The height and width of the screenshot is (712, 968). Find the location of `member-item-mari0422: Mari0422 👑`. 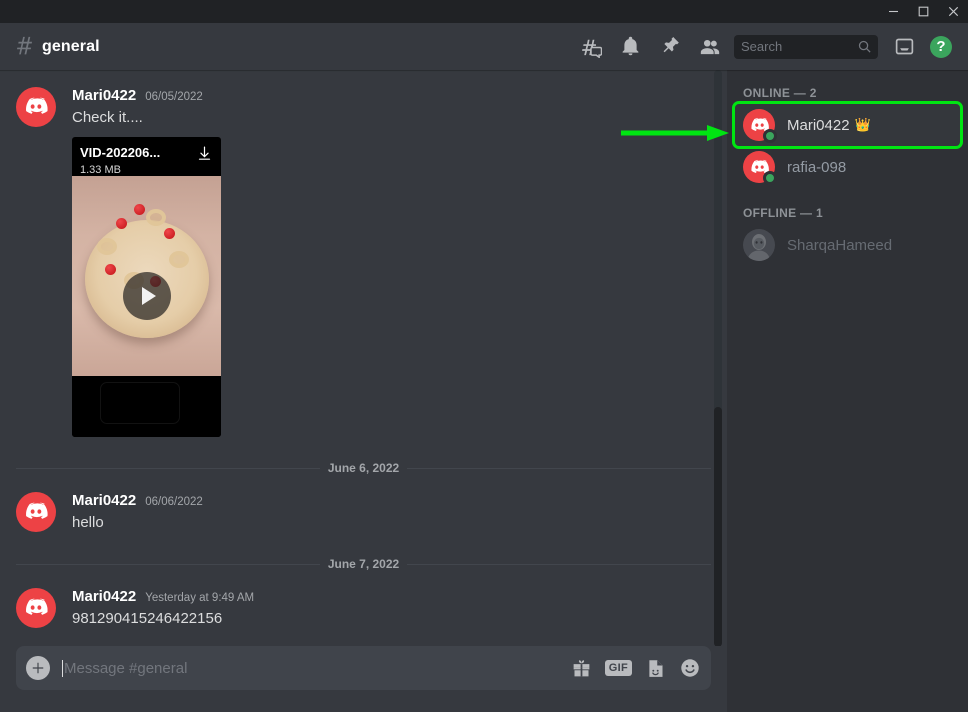

member-item-mari0422: Mari0422 👑 is located at coordinates (847, 125).